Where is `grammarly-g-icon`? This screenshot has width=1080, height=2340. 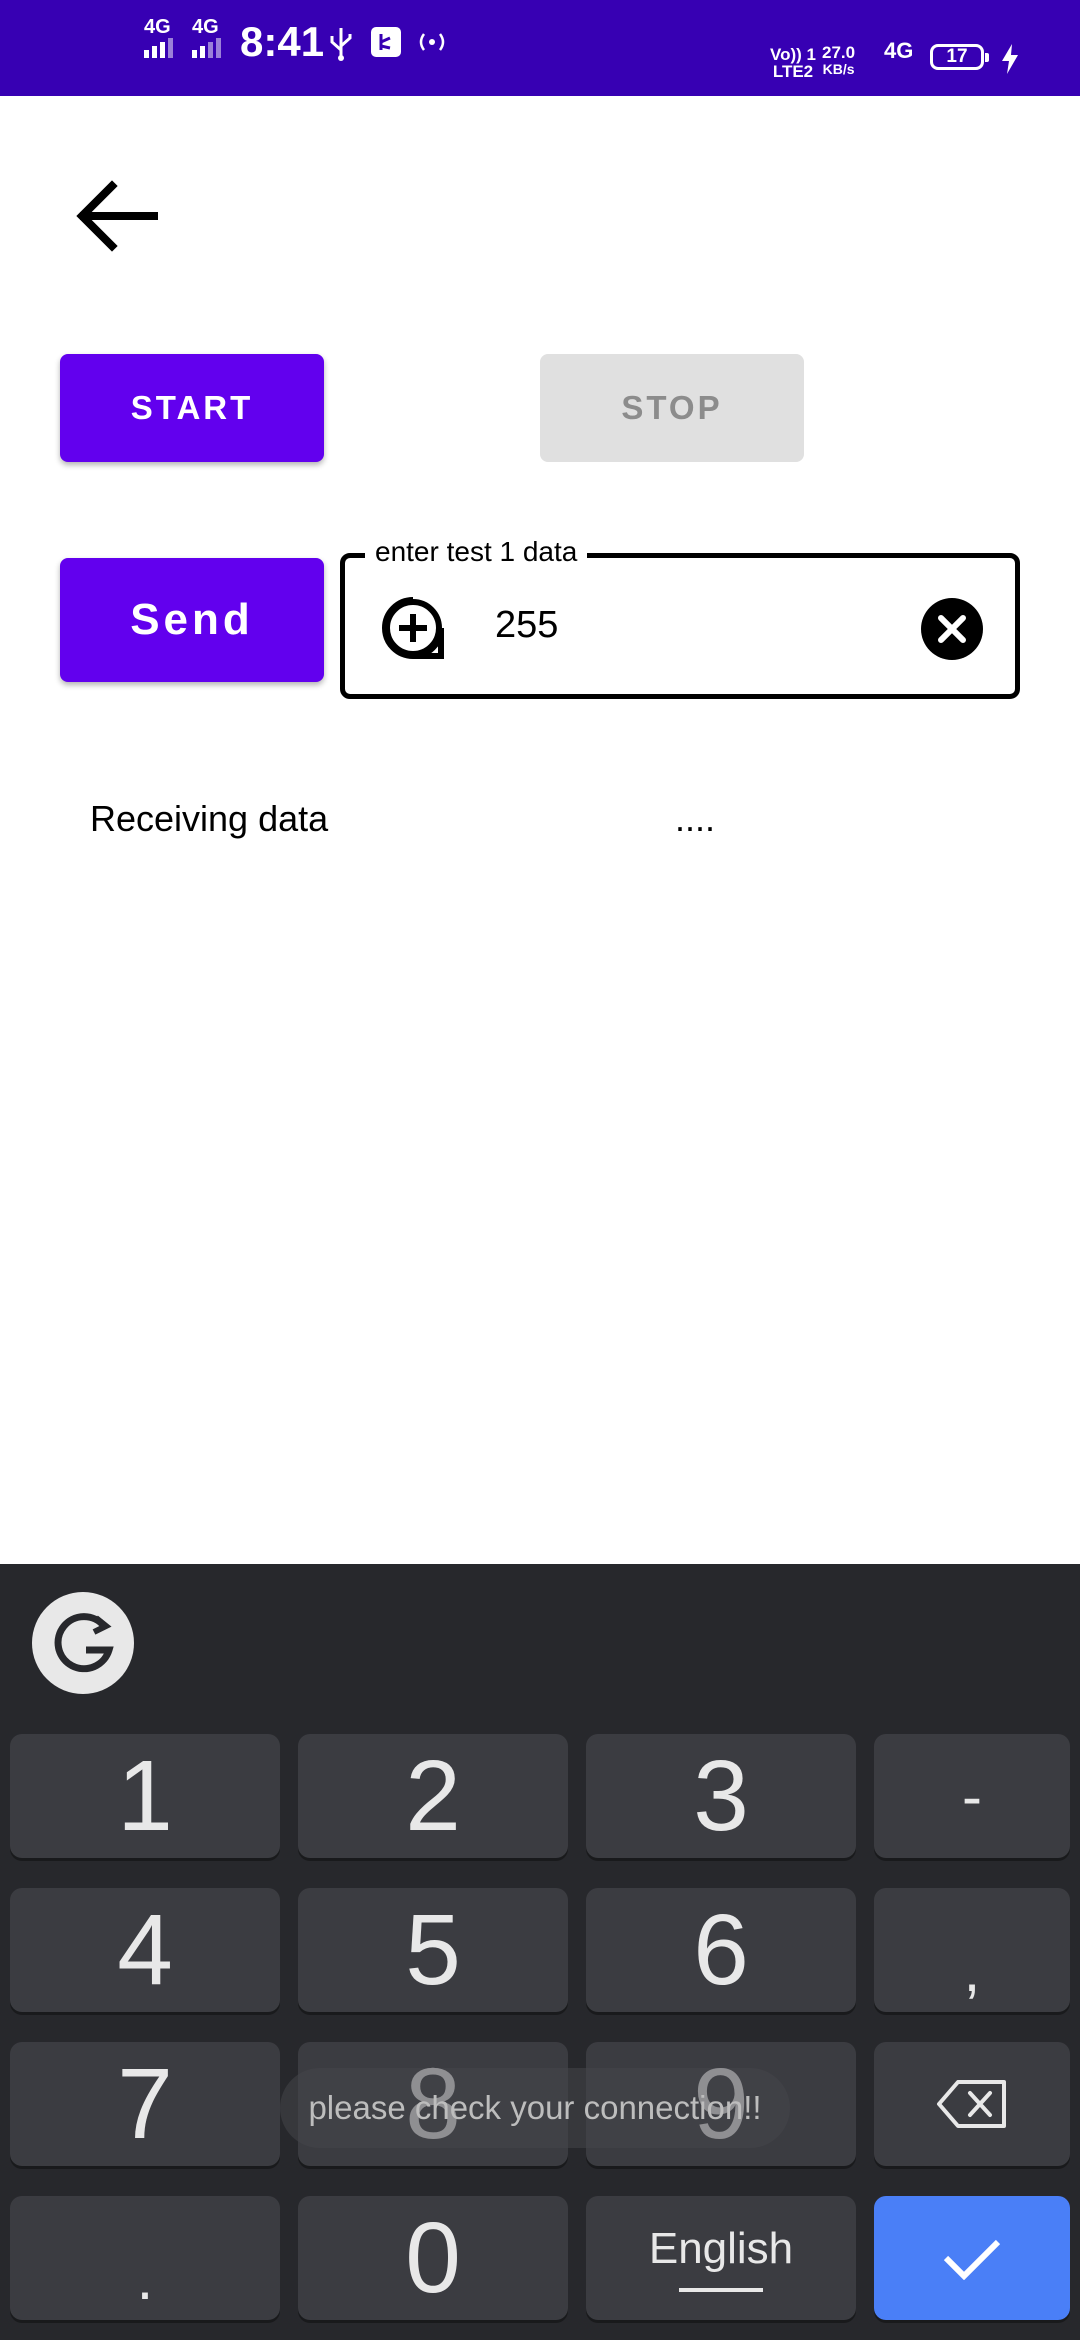
grammarly-g-icon is located at coordinates (83, 1643).